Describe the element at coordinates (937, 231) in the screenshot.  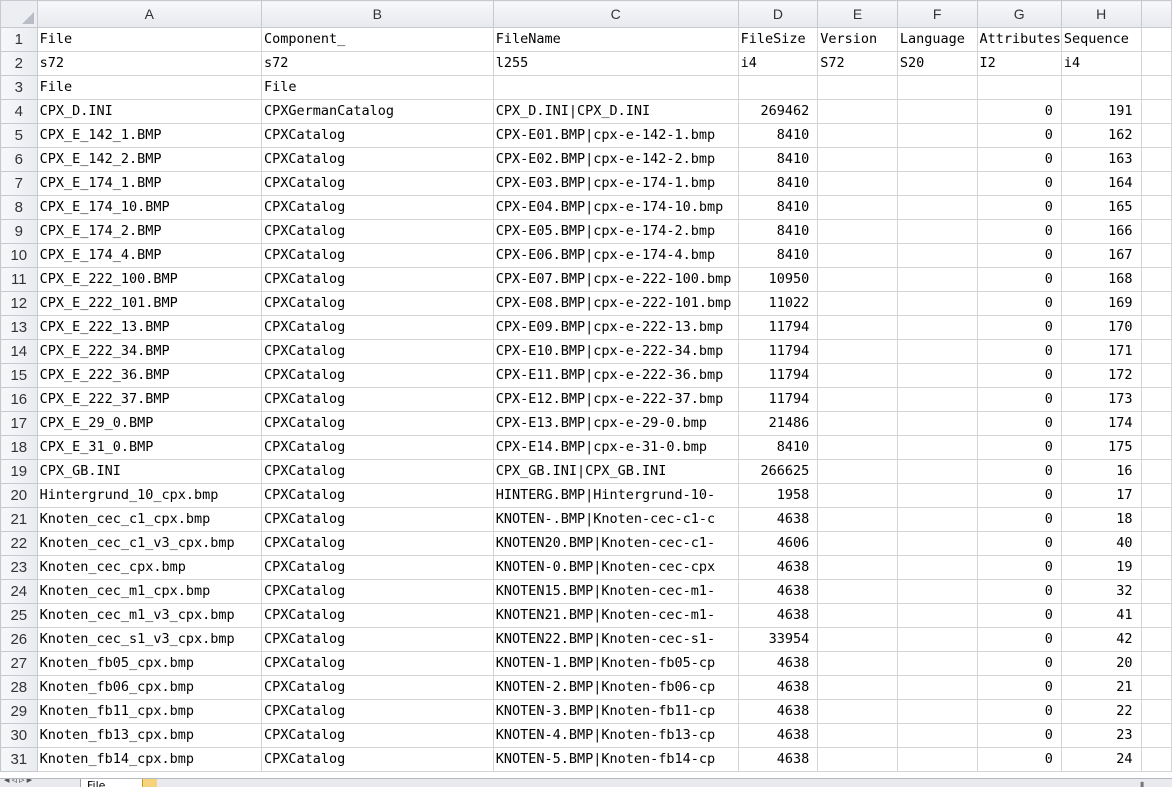
I see `cell-f9` at that location.